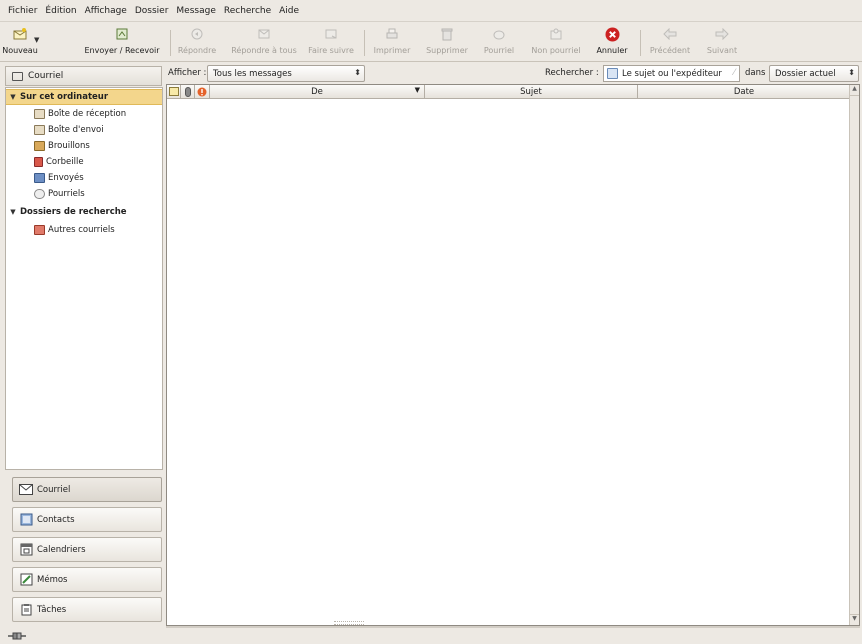  I want to click on cancel-button: Annuler, so click(612, 42).